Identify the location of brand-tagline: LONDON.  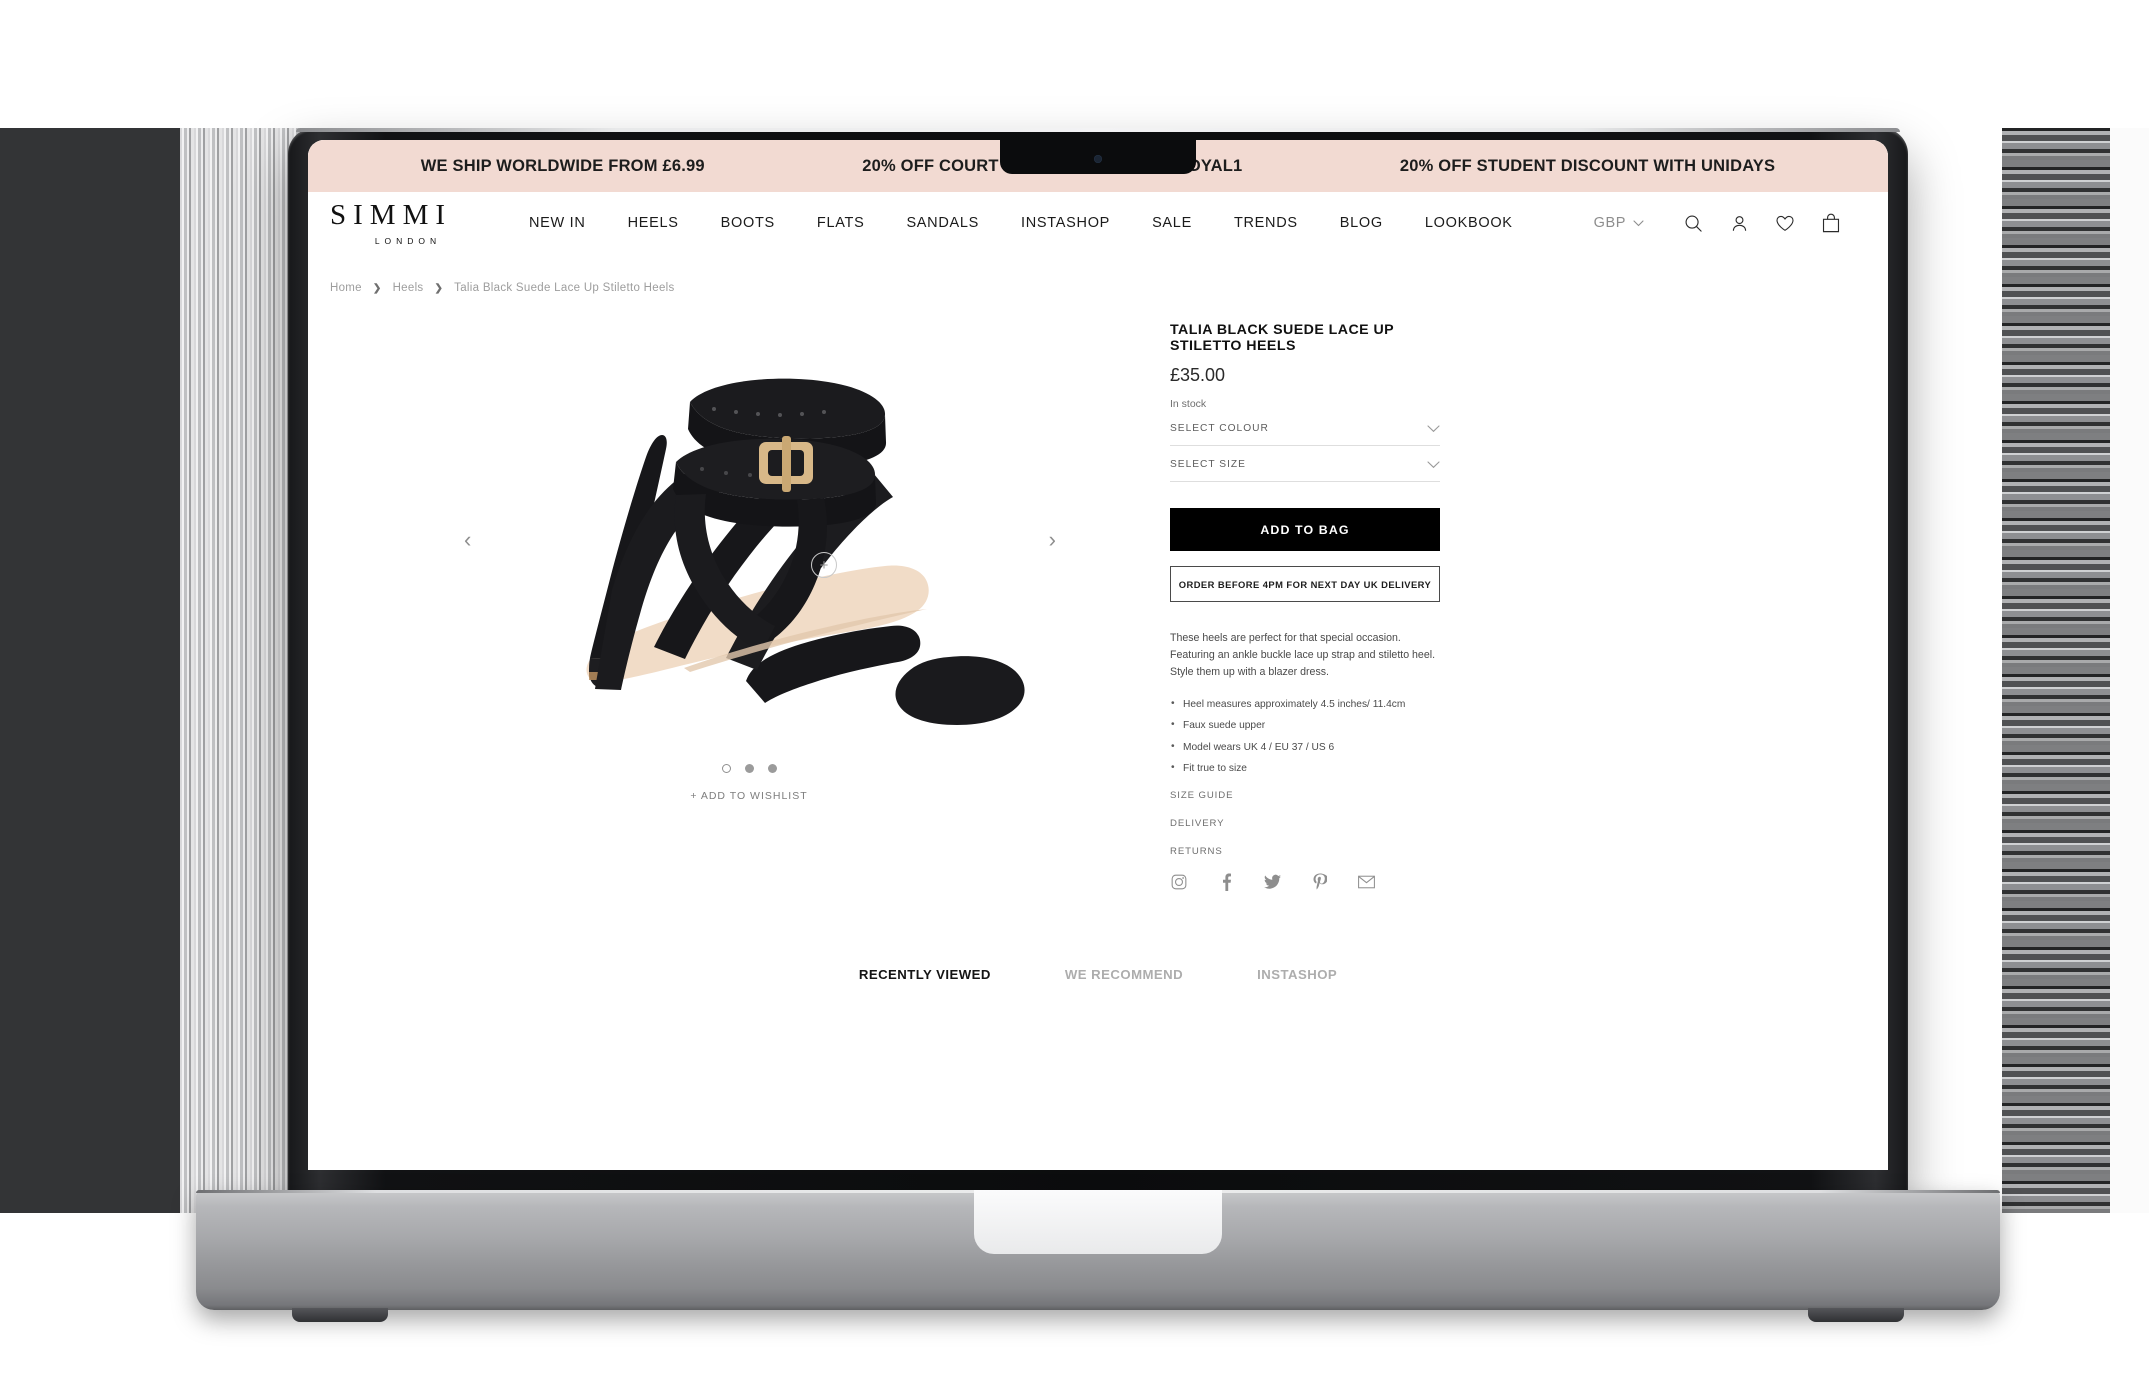
(408, 240).